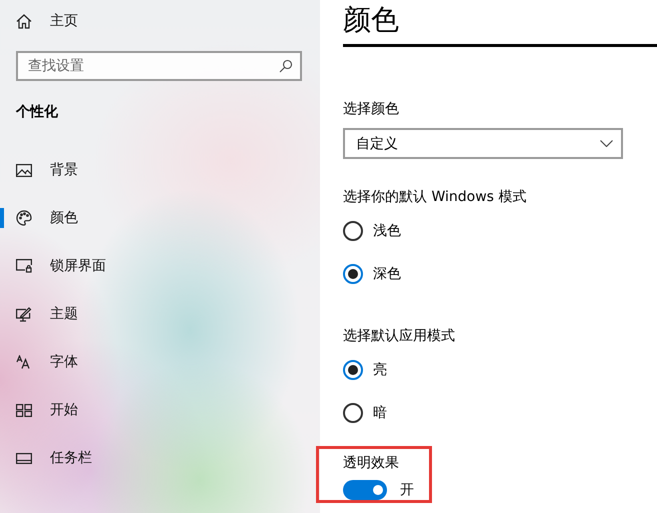 Image resolution: width=657 pixels, height=513 pixels. Describe the element at coordinates (71, 458) in the screenshot. I see `nav-item: 任务栏` at that location.